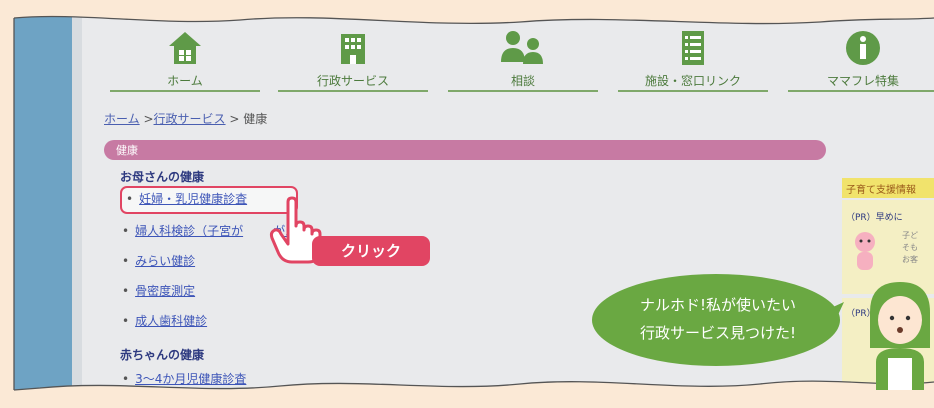 Image resolution: width=934 pixels, height=408 pixels. I want to click on click-callout-label: クリック, so click(371, 251).